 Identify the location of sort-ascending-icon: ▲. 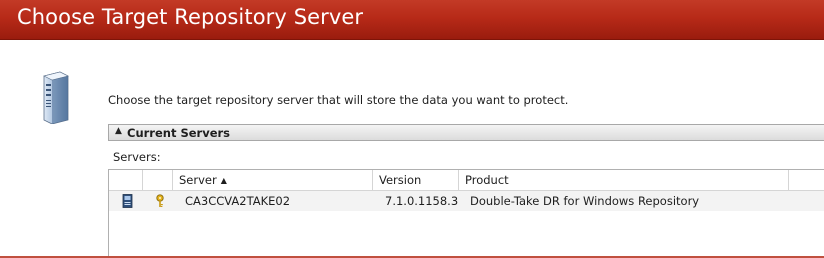
(223, 180).